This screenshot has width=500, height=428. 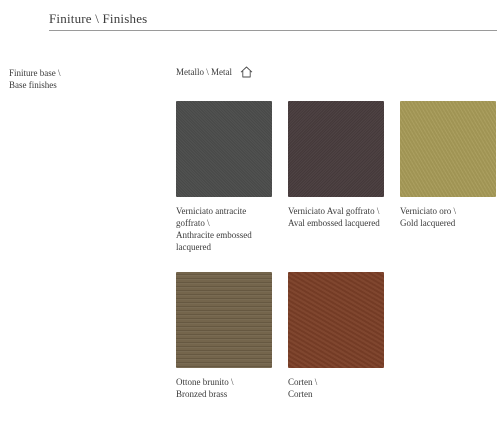 I want to click on swatch-anthracite-embossed, so click(x=224, y=149).